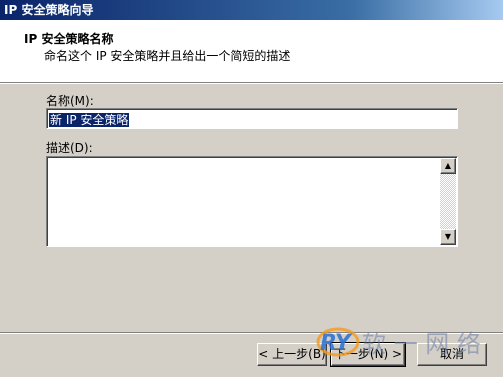  What do you see at coordinates (448, 237) in the screenshot?
I see `scroll-down-icon: ▼` at bounding box center [448, 237].